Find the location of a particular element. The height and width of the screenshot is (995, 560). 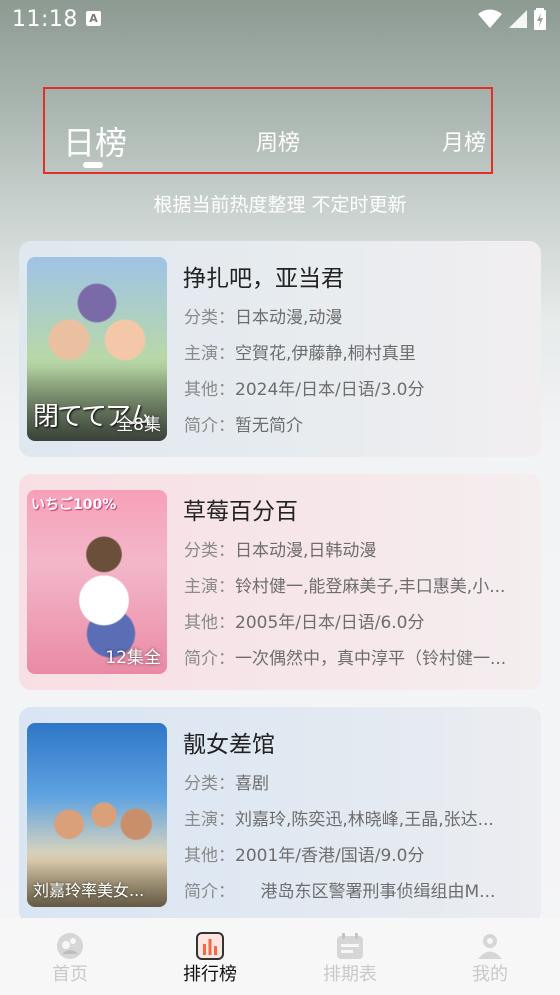

tab-daily: 日榜 is located at coordinates (95, 141).